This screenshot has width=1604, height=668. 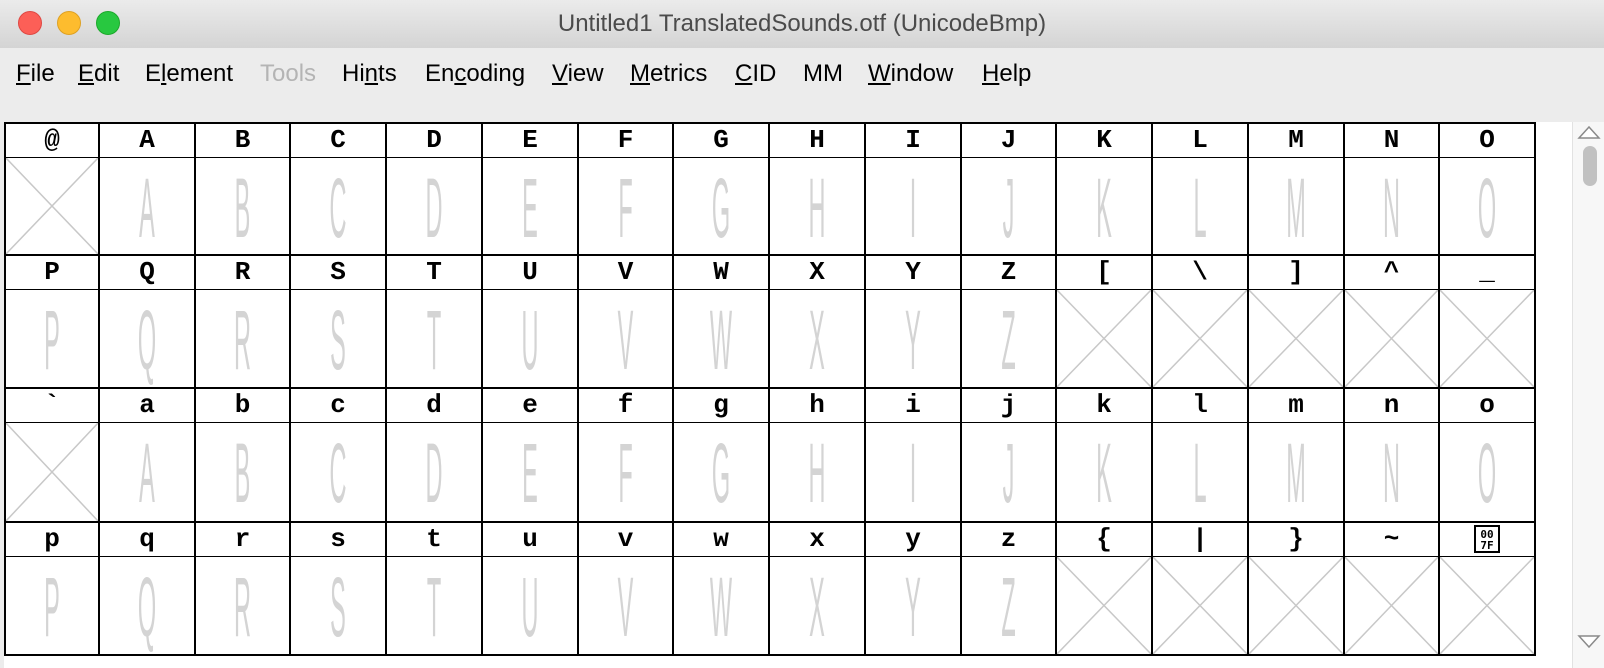 What do you see at coordinates (1201, 589) in the screenshot?
I see `glyph-cell: |` at bounding box center [1201, 589].